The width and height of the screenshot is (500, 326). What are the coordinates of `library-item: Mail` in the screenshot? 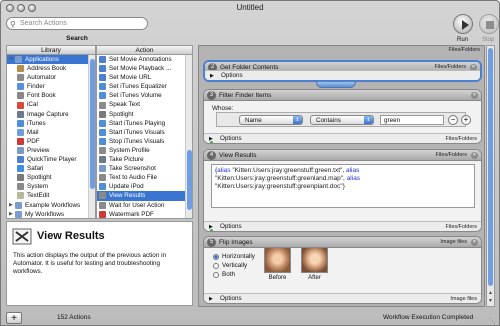 It's located at (51, 132).